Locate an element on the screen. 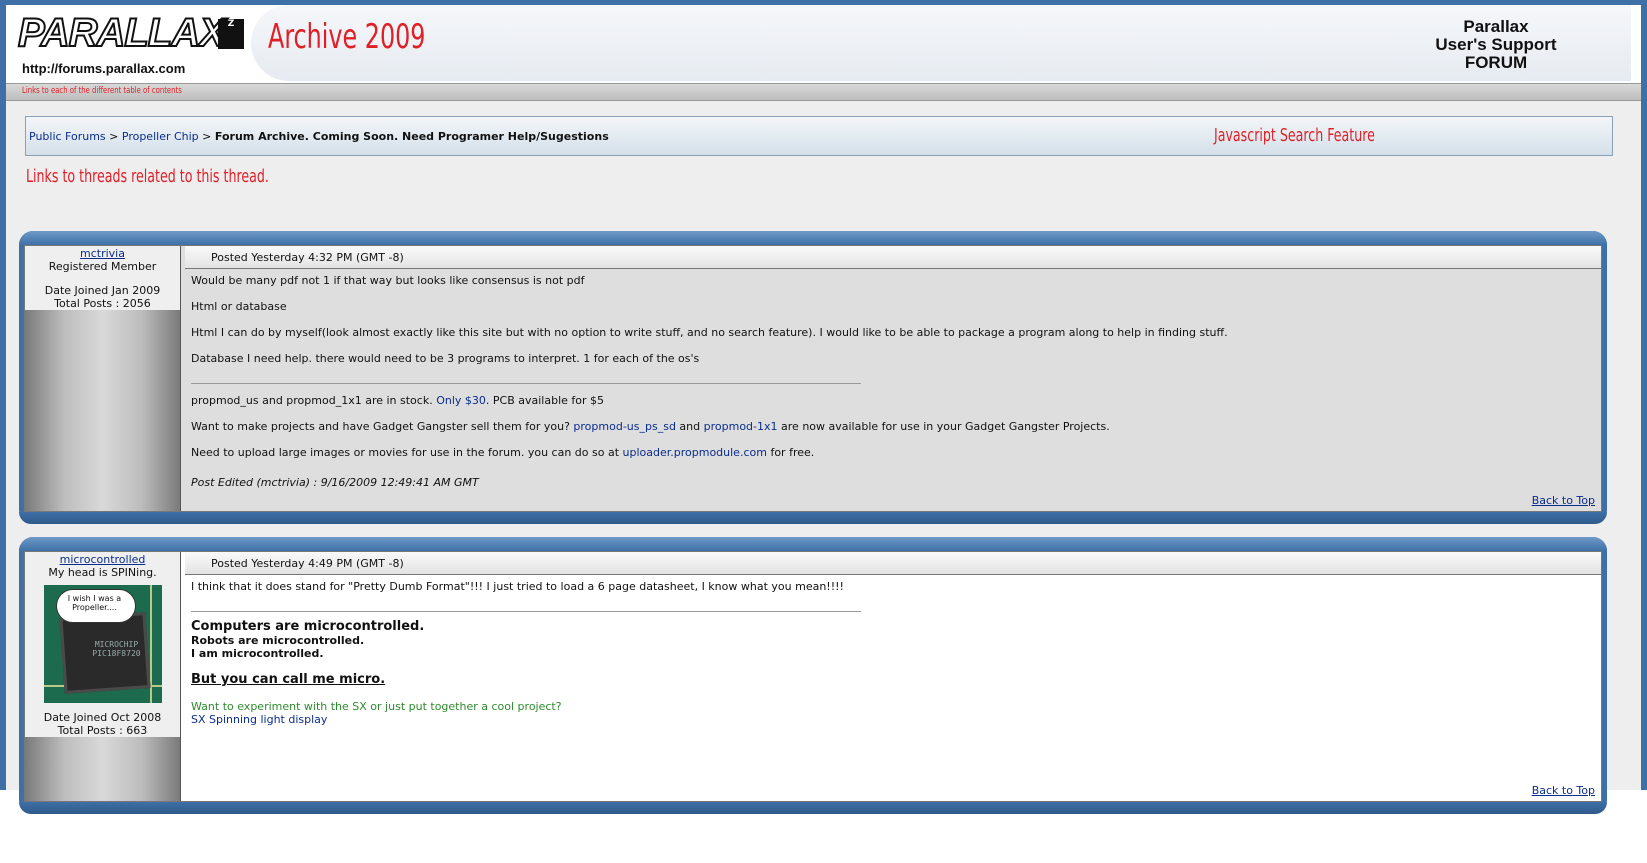 This screenshot has height=863, width=1647. sig-link-uploader: uploader.propmodule.com is located at coordinates (695, 452).